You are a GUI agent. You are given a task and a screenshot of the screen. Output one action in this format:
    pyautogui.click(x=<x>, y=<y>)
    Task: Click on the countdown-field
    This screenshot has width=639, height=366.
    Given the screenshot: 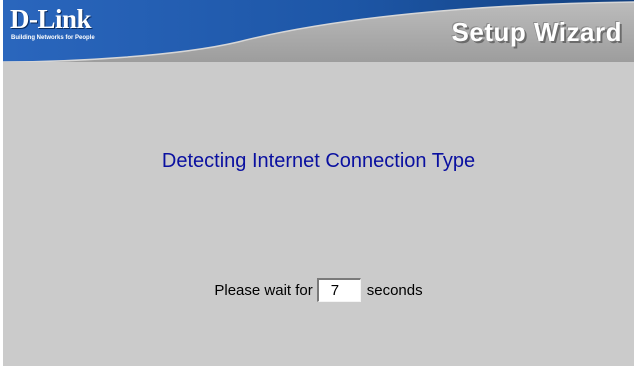 What is the action you would take?
    pyautogui.click(x=338, y=290)
    